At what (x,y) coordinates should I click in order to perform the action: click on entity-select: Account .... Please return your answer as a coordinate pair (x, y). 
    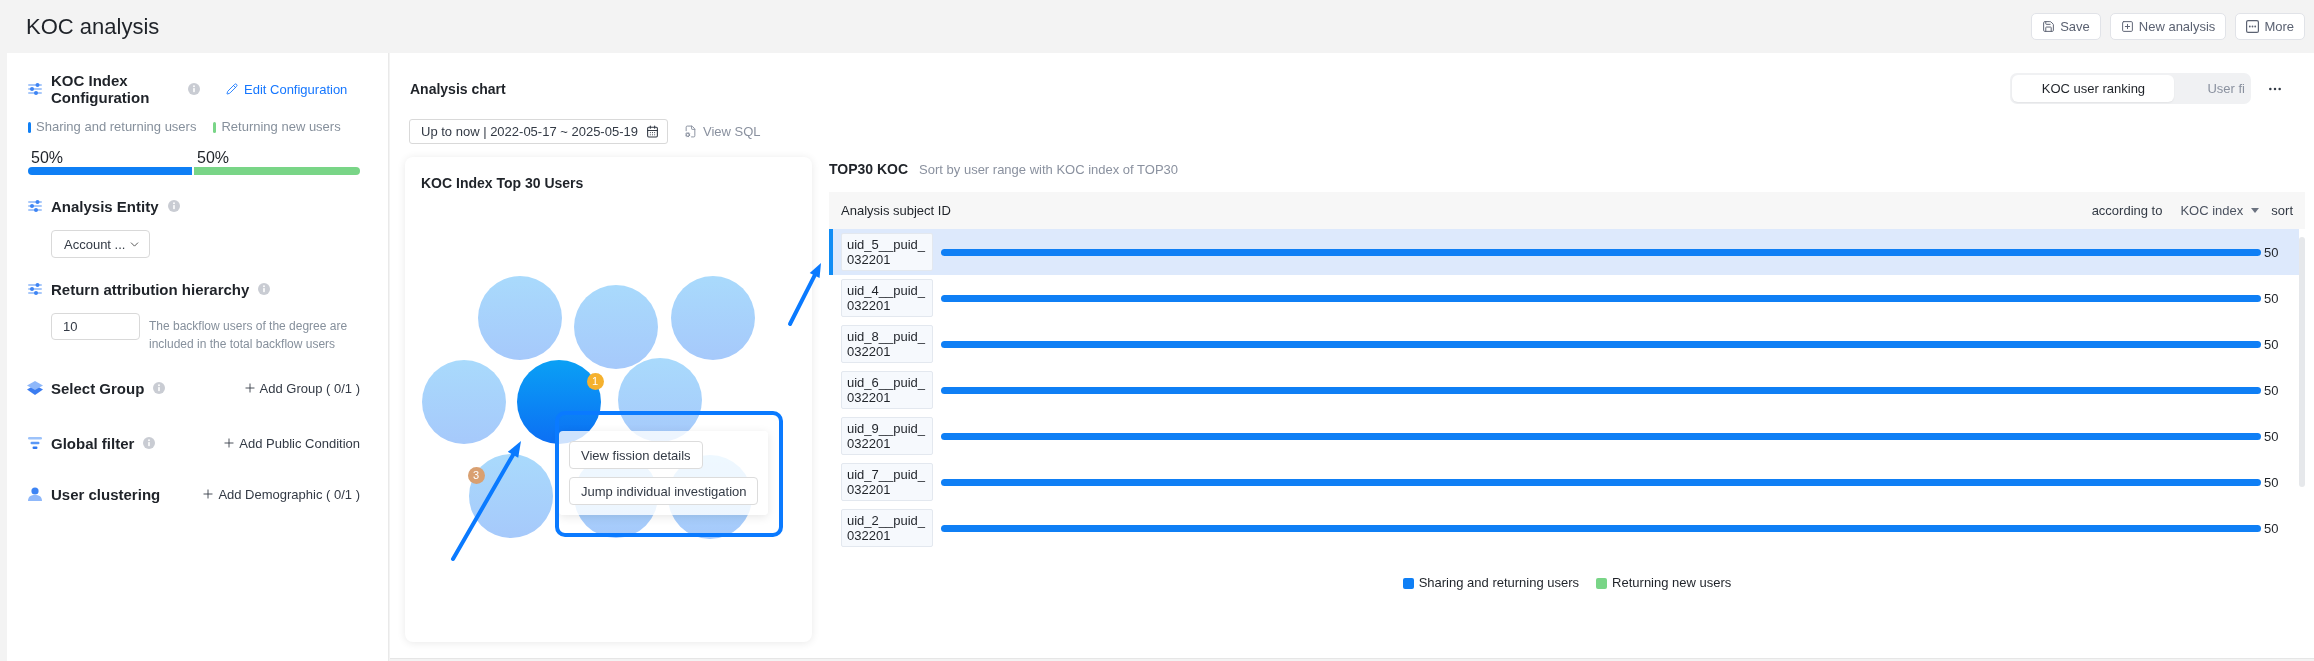
    Looking at the image, I should click on (100, 244).